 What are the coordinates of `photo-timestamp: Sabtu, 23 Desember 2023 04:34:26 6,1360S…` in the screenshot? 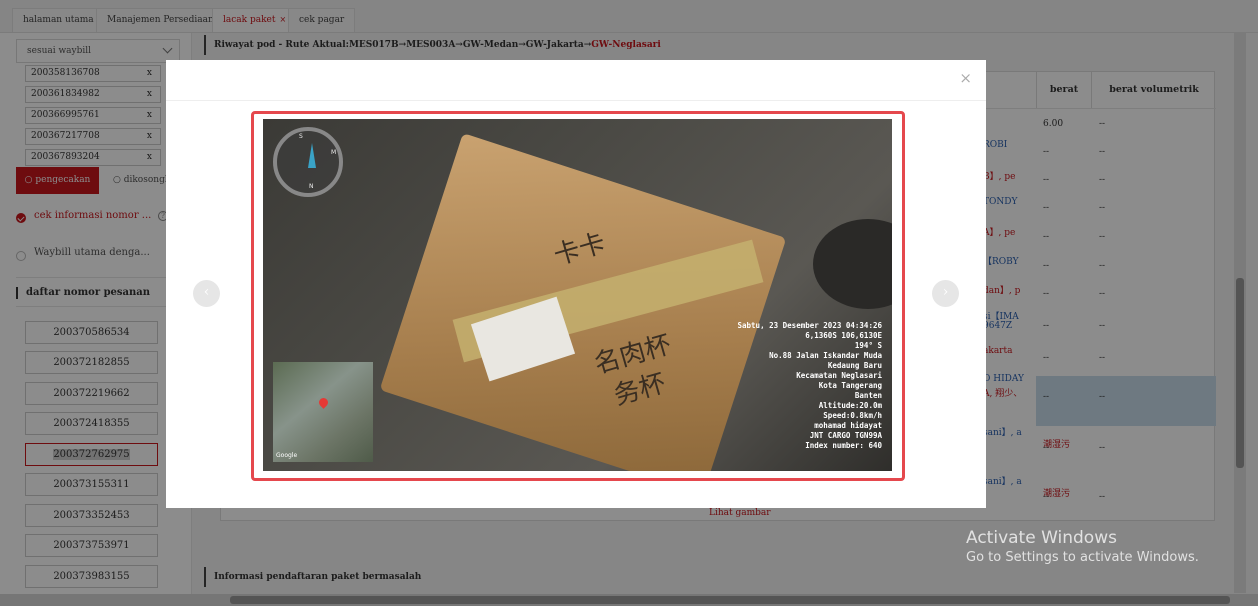 It's located at (787, 386).